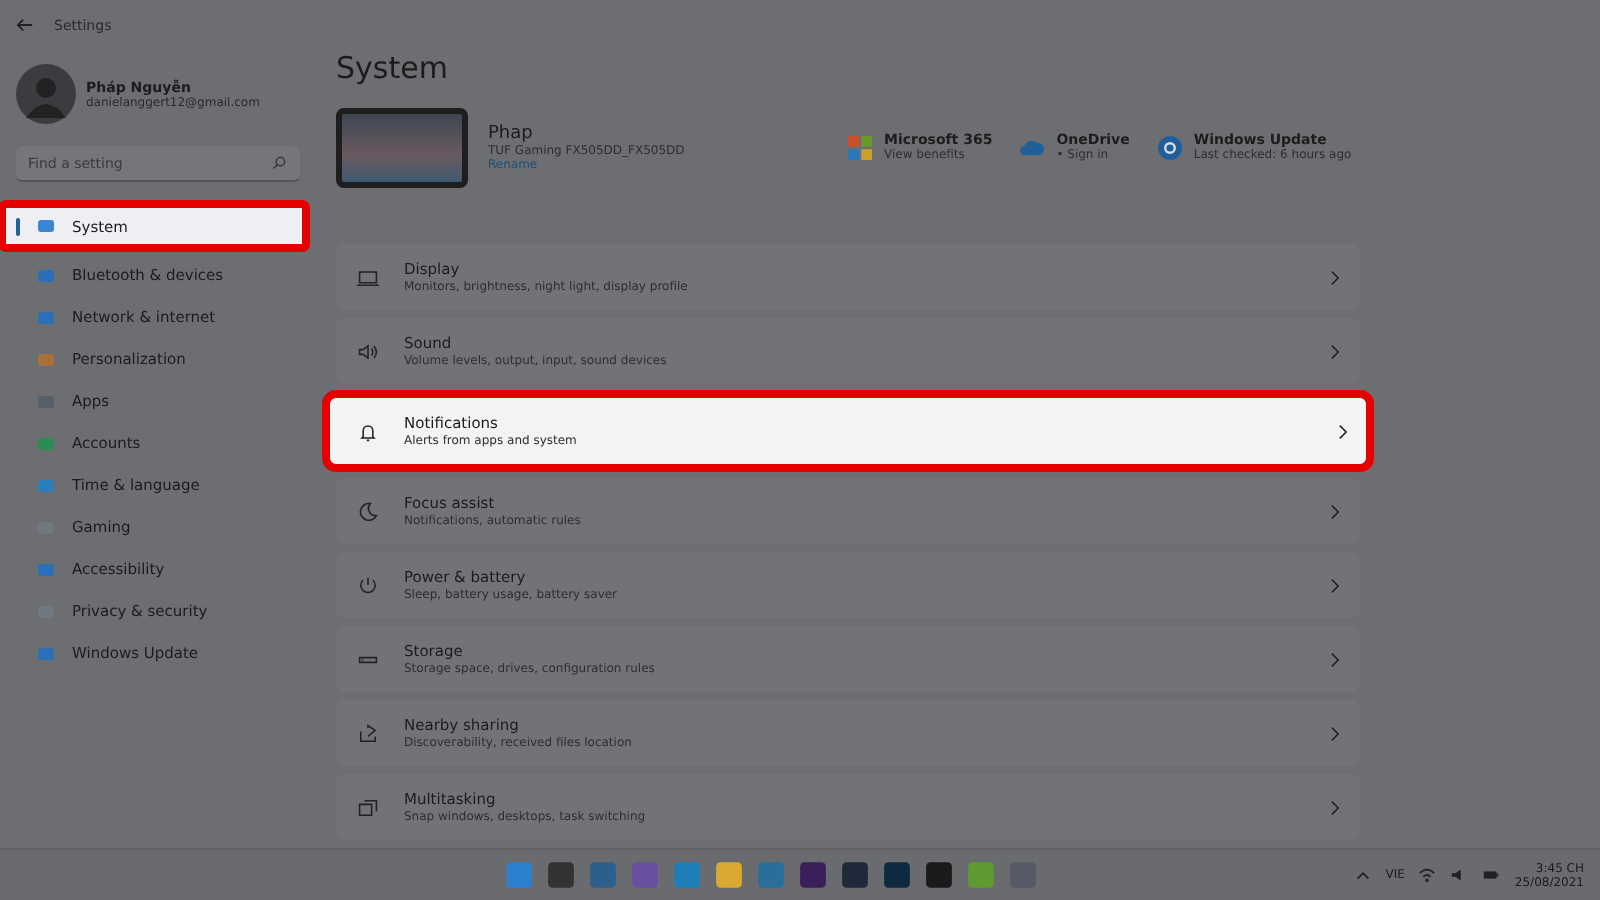  What do you see at coordinates (860, 147) in the screenshot?
I see `four-squares-icon` at bounding box center [860, 147].